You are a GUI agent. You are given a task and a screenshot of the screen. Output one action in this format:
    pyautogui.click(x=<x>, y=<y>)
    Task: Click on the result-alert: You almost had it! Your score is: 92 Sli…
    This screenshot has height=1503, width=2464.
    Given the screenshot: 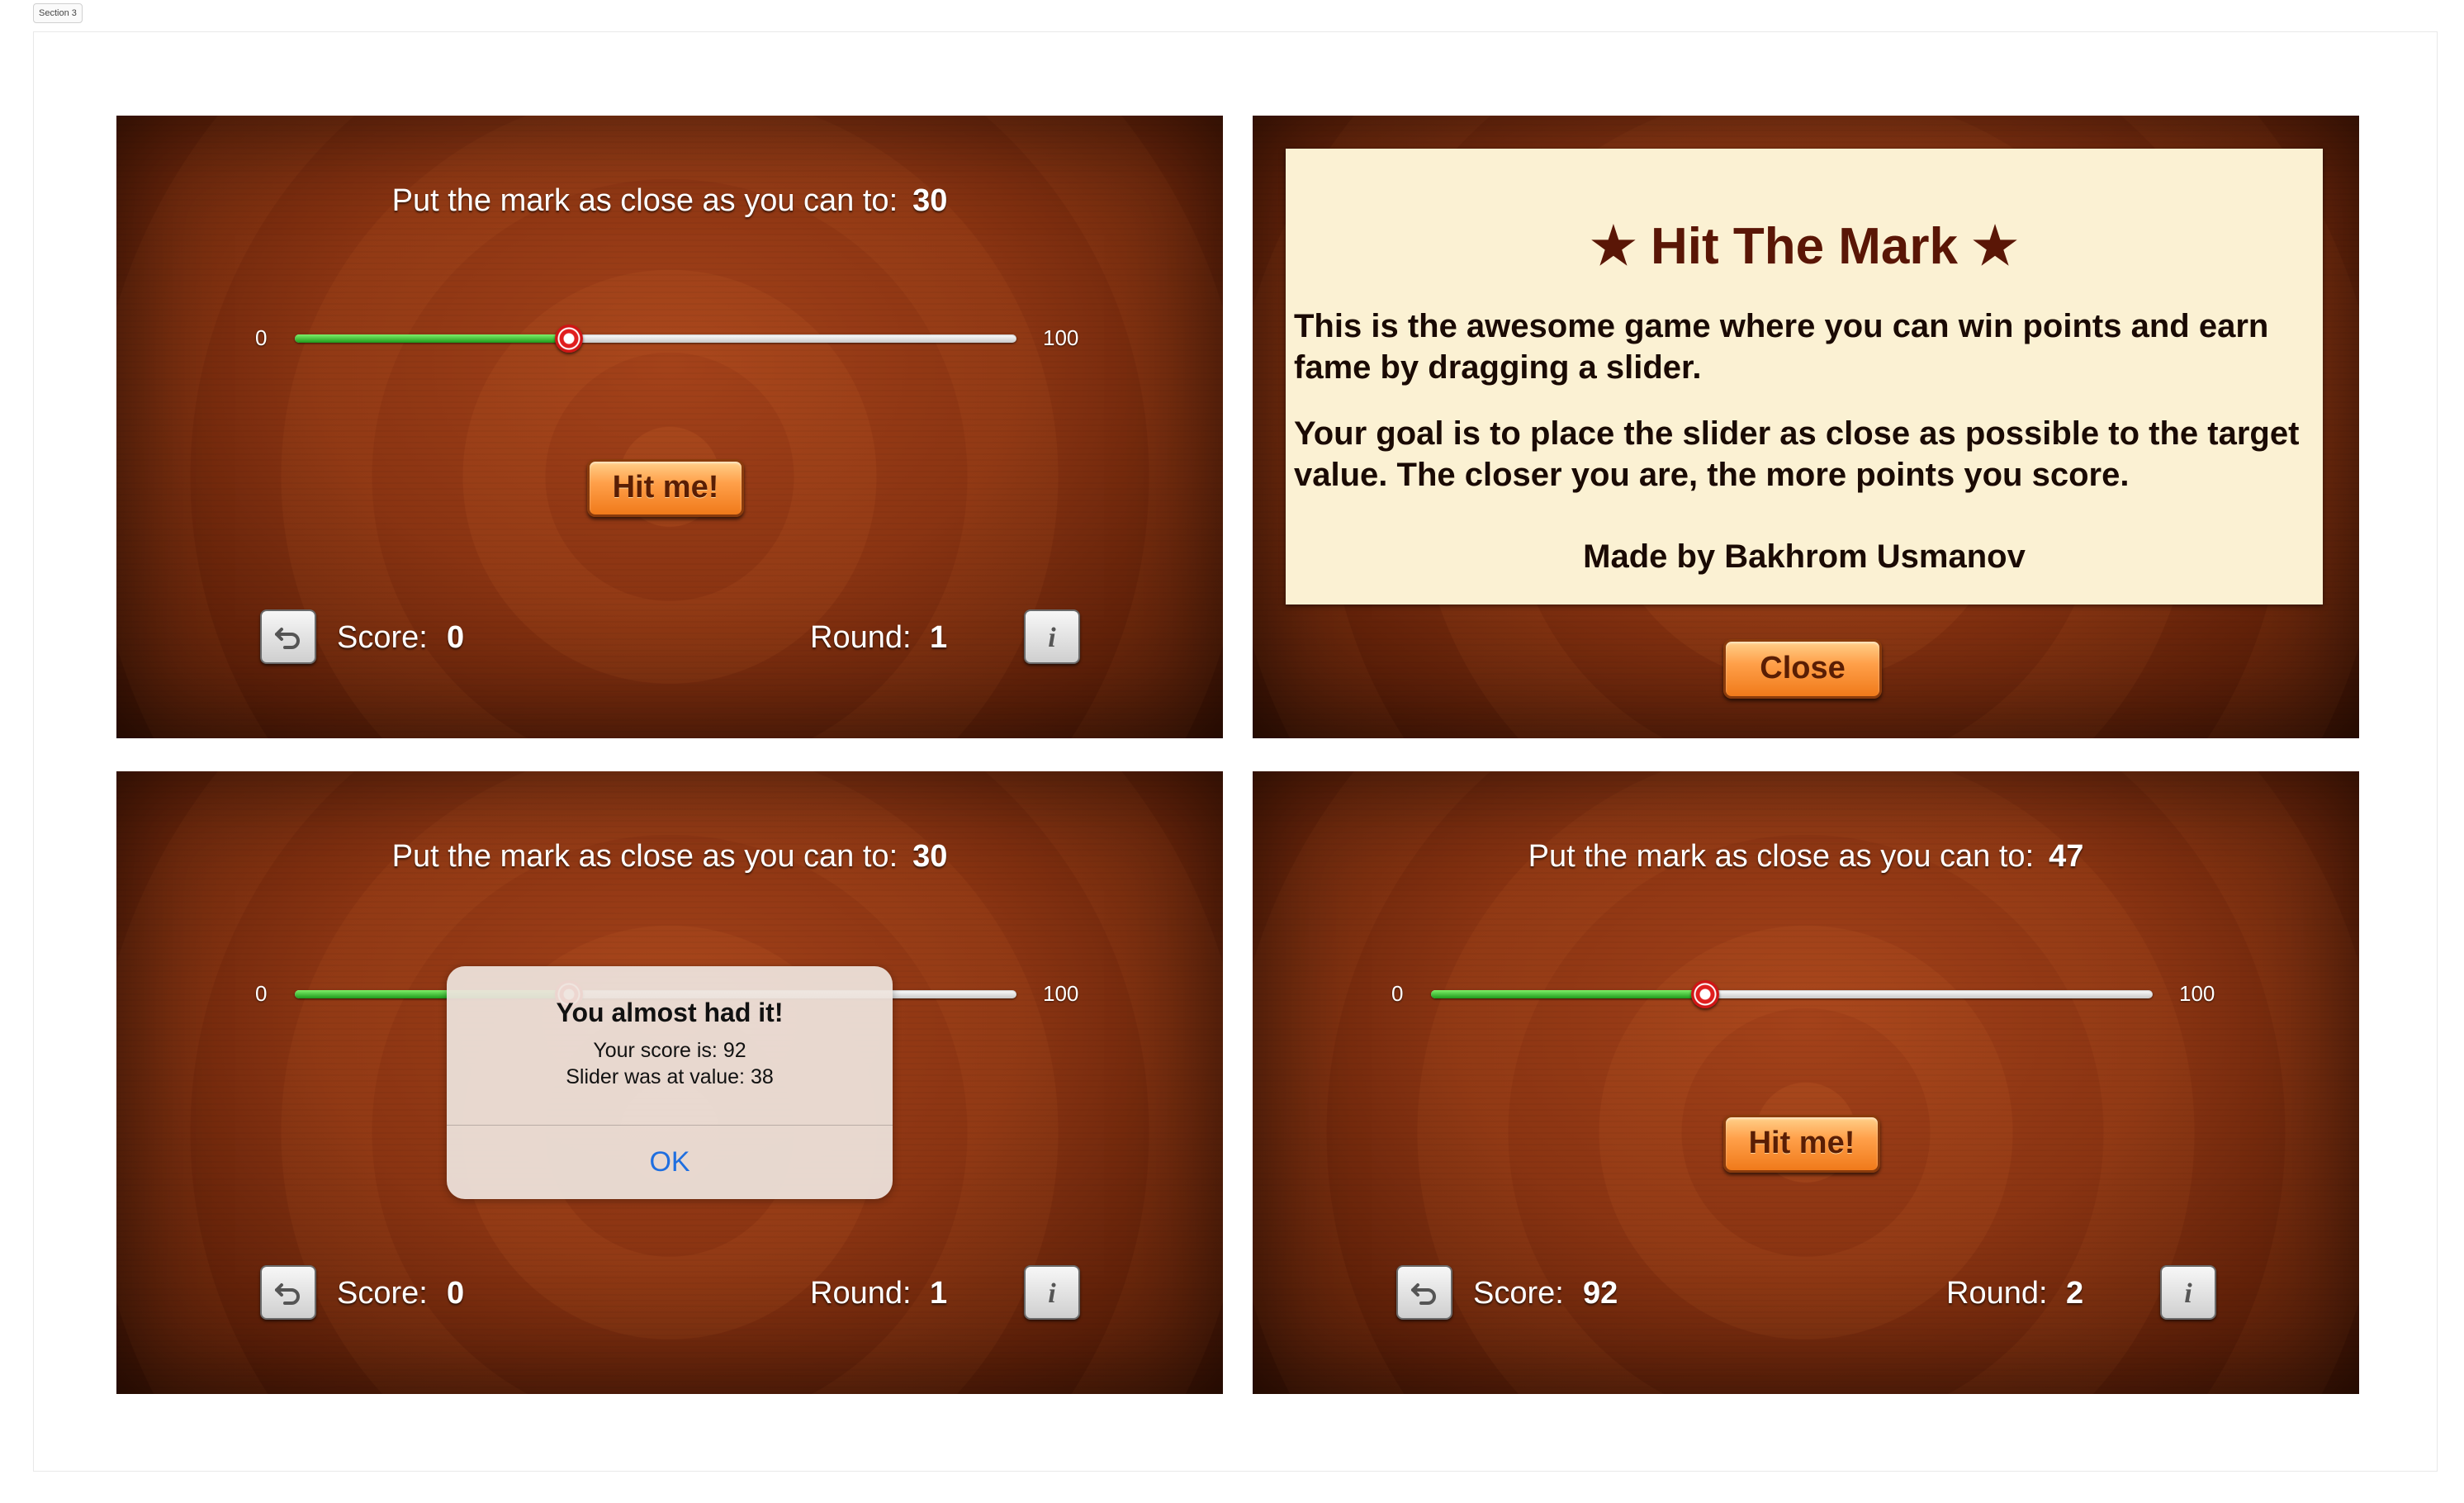 What is the action you would take?
    pyautogui.click(x=670, y=1082)
    